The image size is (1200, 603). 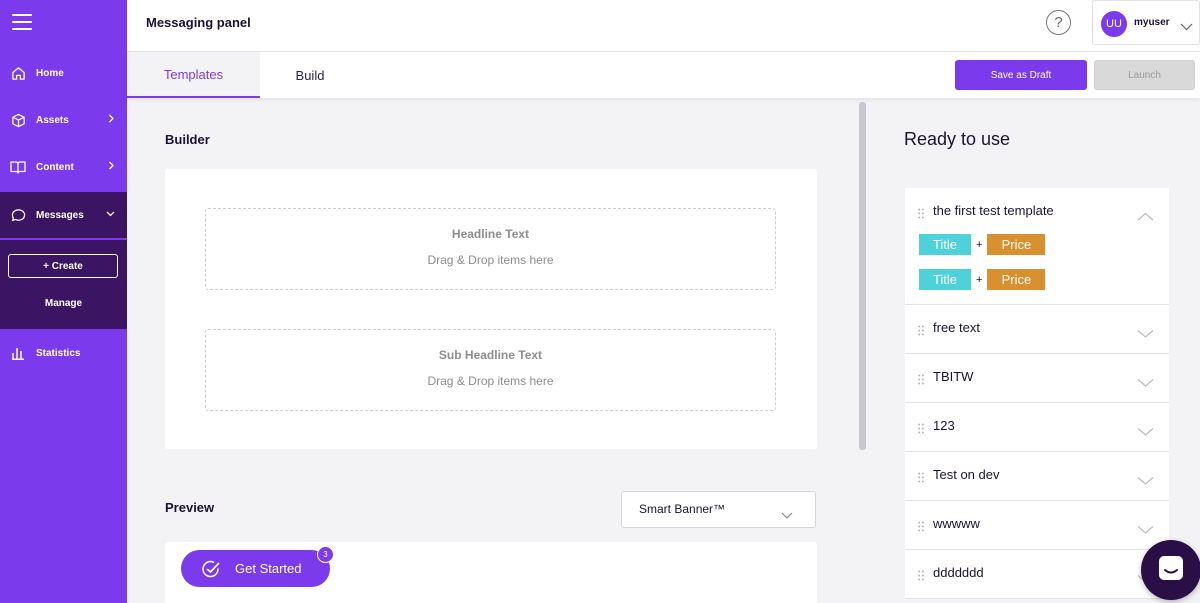 What do you see at coordinates (18, 215) in the screenshot?
I see `chat-bubble-icon` at bounding box center [18, 215].